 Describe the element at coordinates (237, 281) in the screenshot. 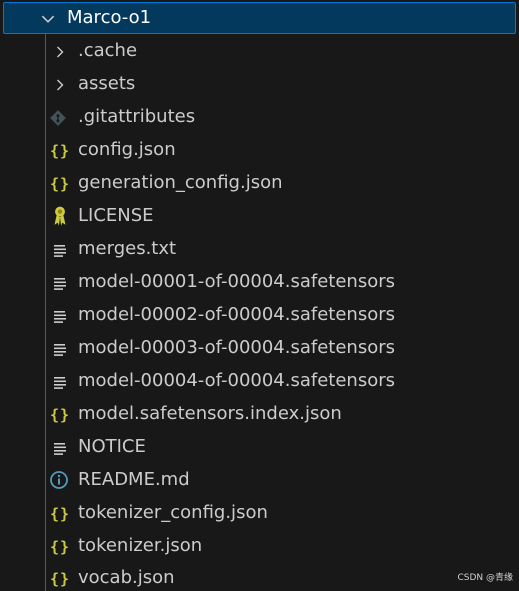

I see `tree-item-label: model-00001-of-00004.safetensors` at that location.